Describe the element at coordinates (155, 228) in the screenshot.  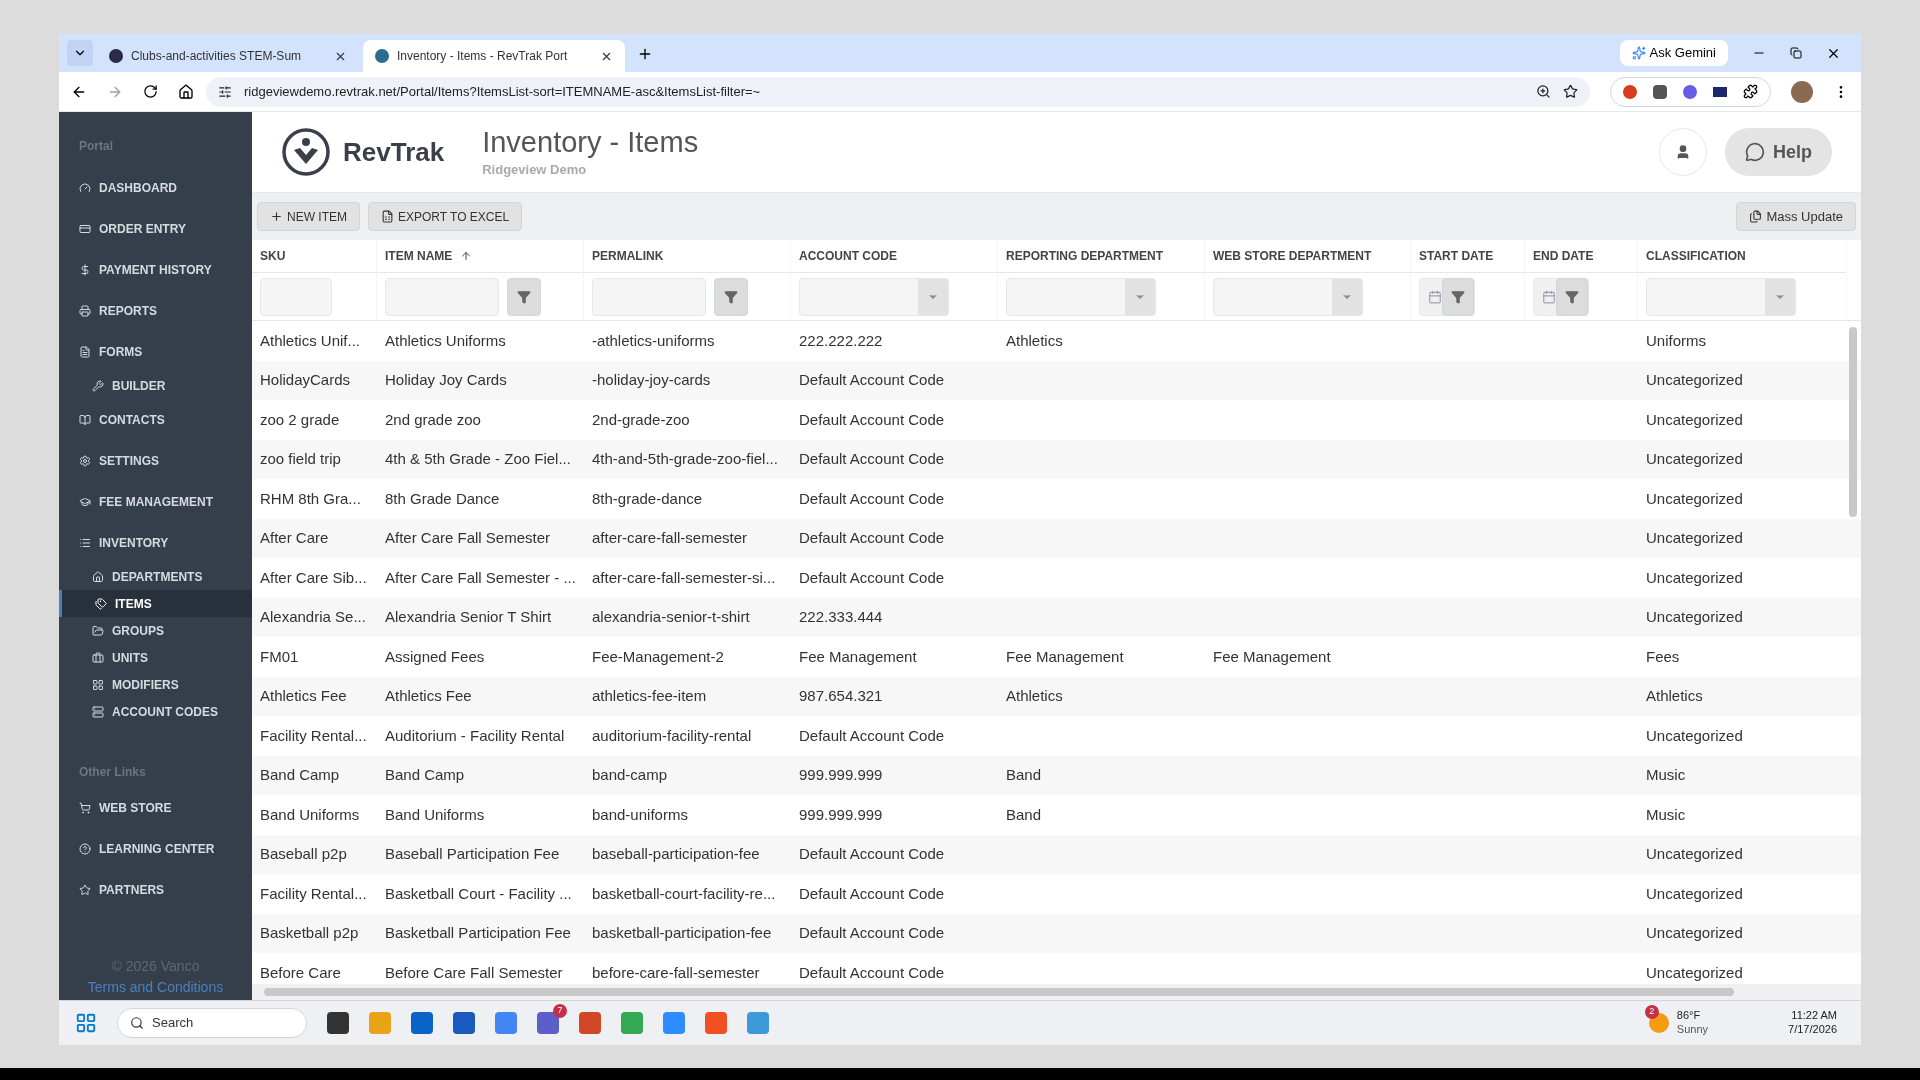
I see `sidebar-item: ORDER ENTRY` at that location.